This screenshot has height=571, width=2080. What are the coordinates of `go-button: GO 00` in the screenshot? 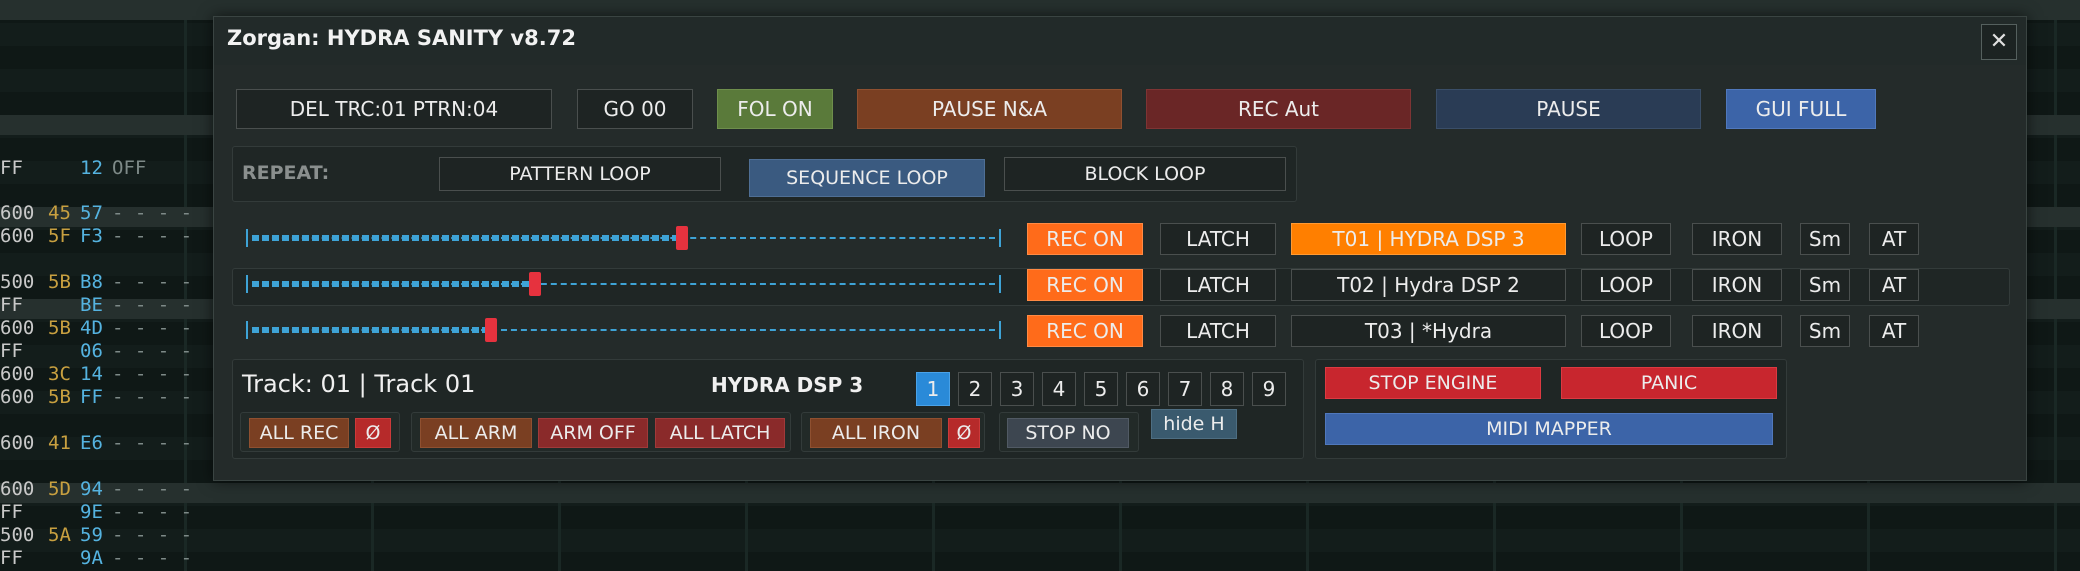 It's located at (635, 109).